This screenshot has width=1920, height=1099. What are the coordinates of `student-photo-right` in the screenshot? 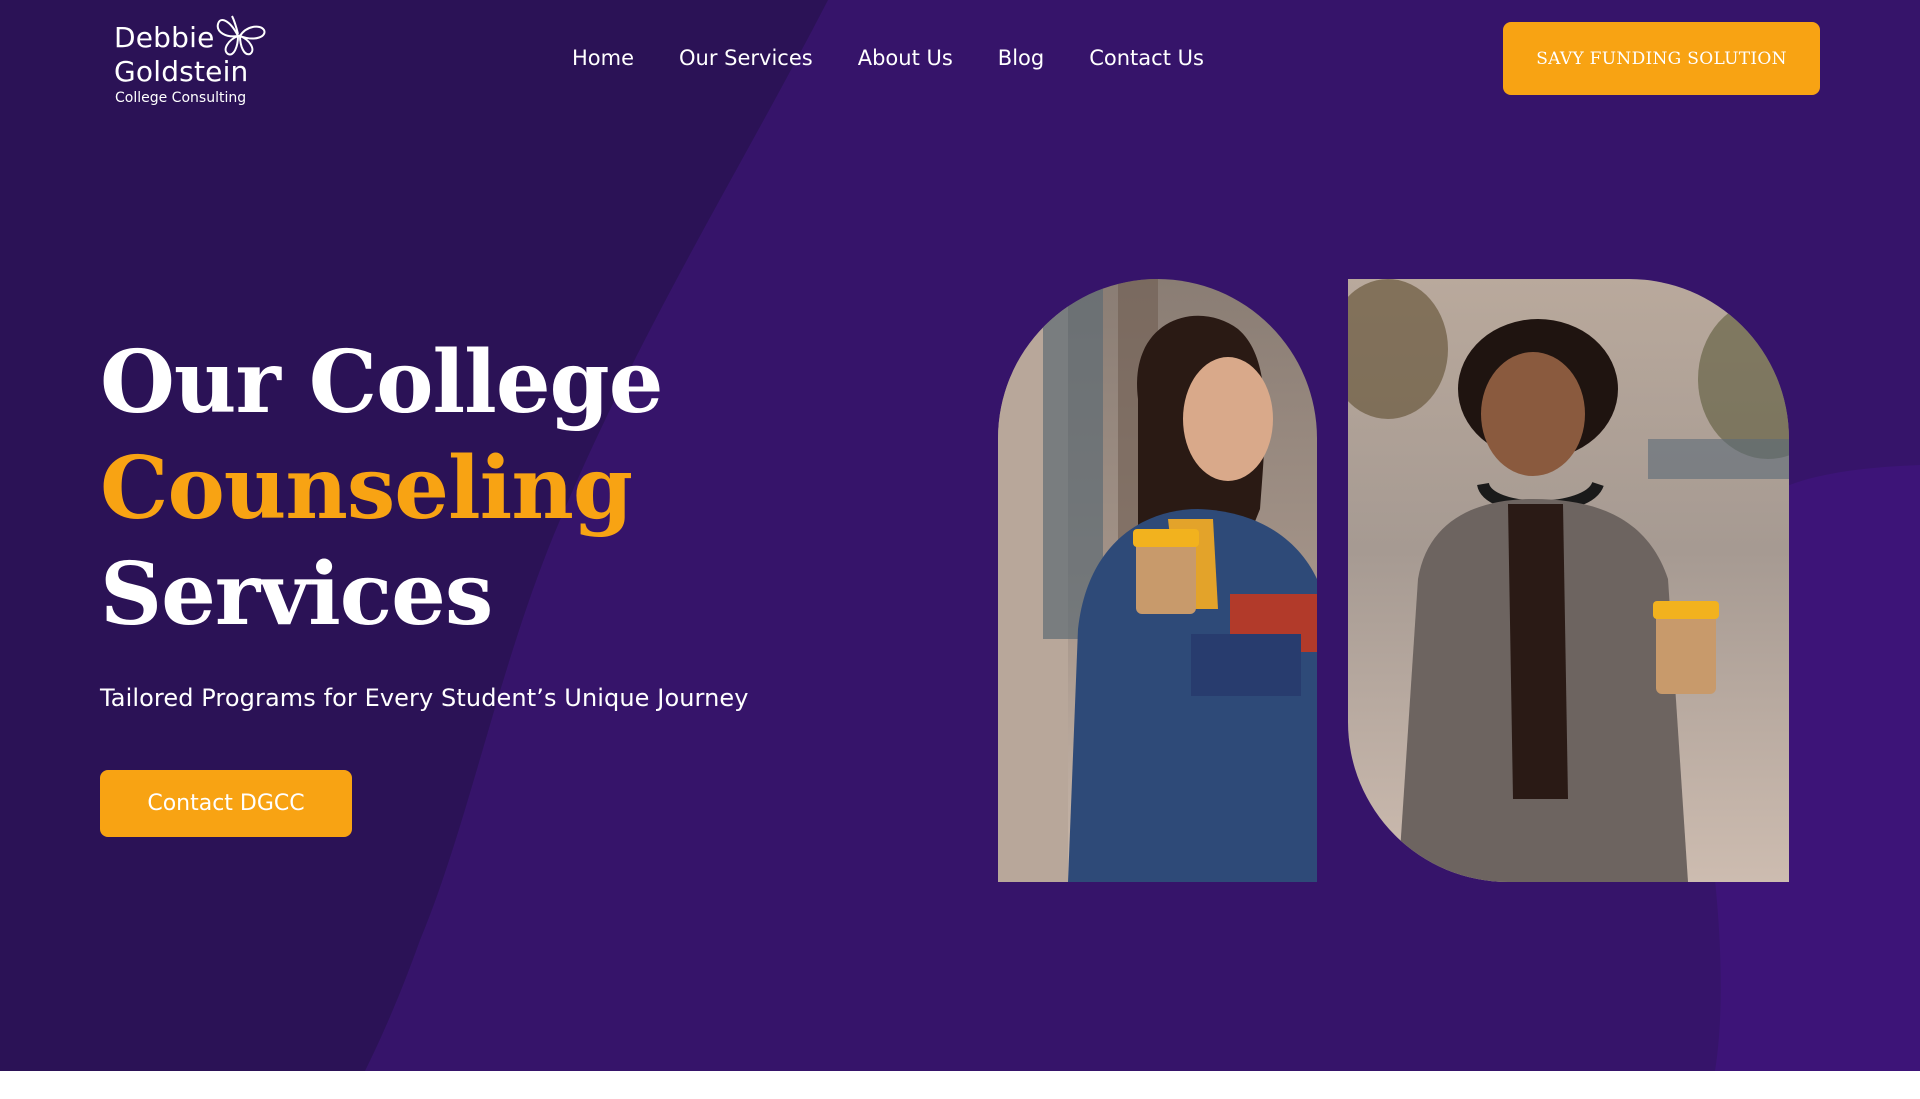 It's located at (1568, 580).